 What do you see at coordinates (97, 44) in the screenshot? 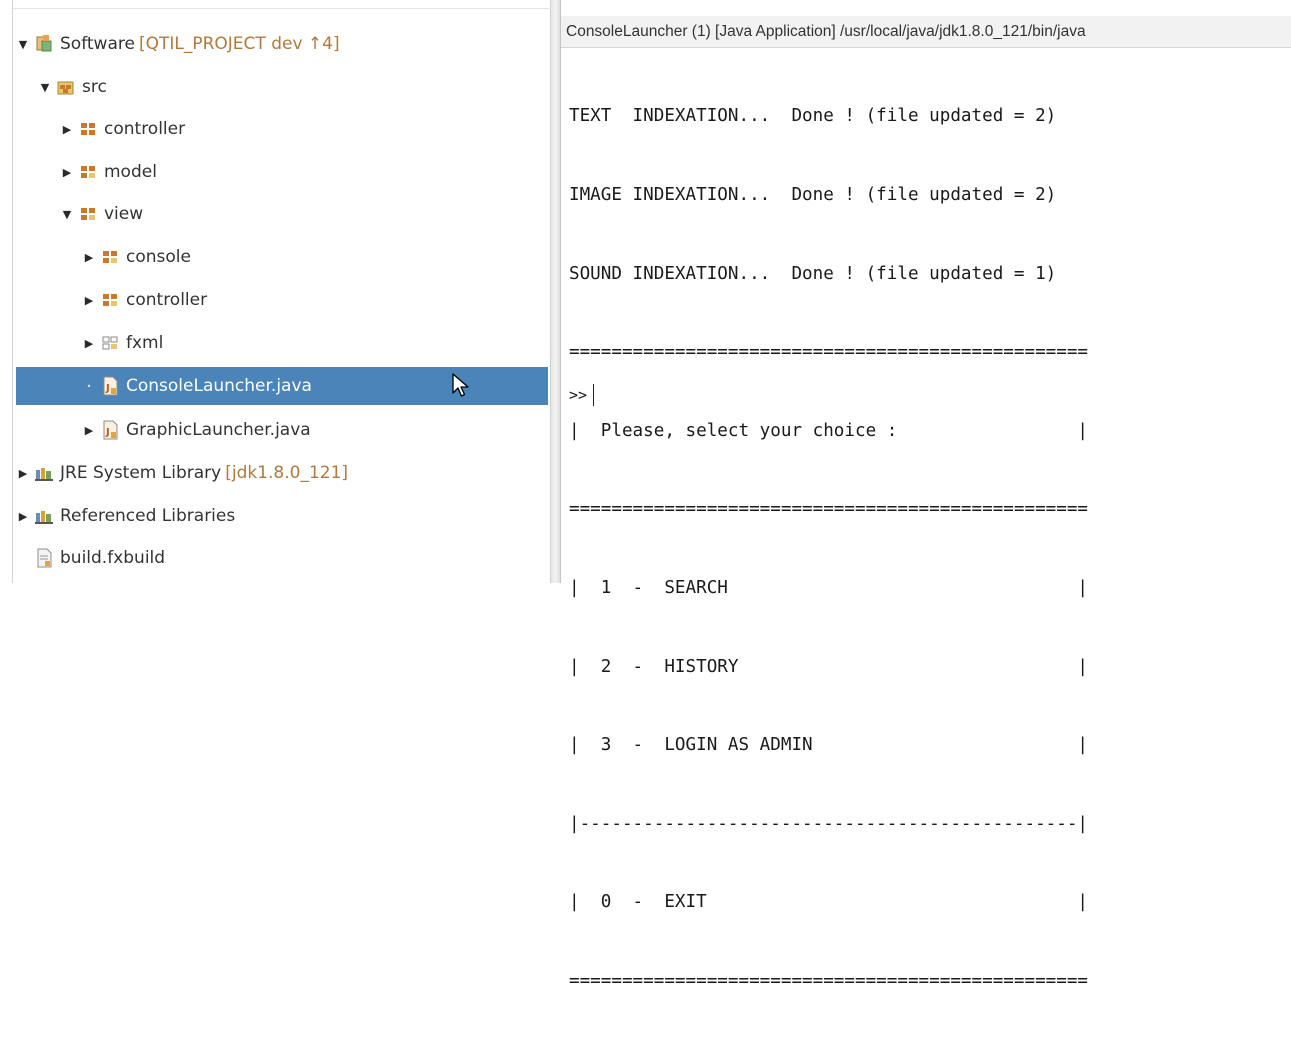
I see `tree-item-label: Software` at bounding box center [97, 44].